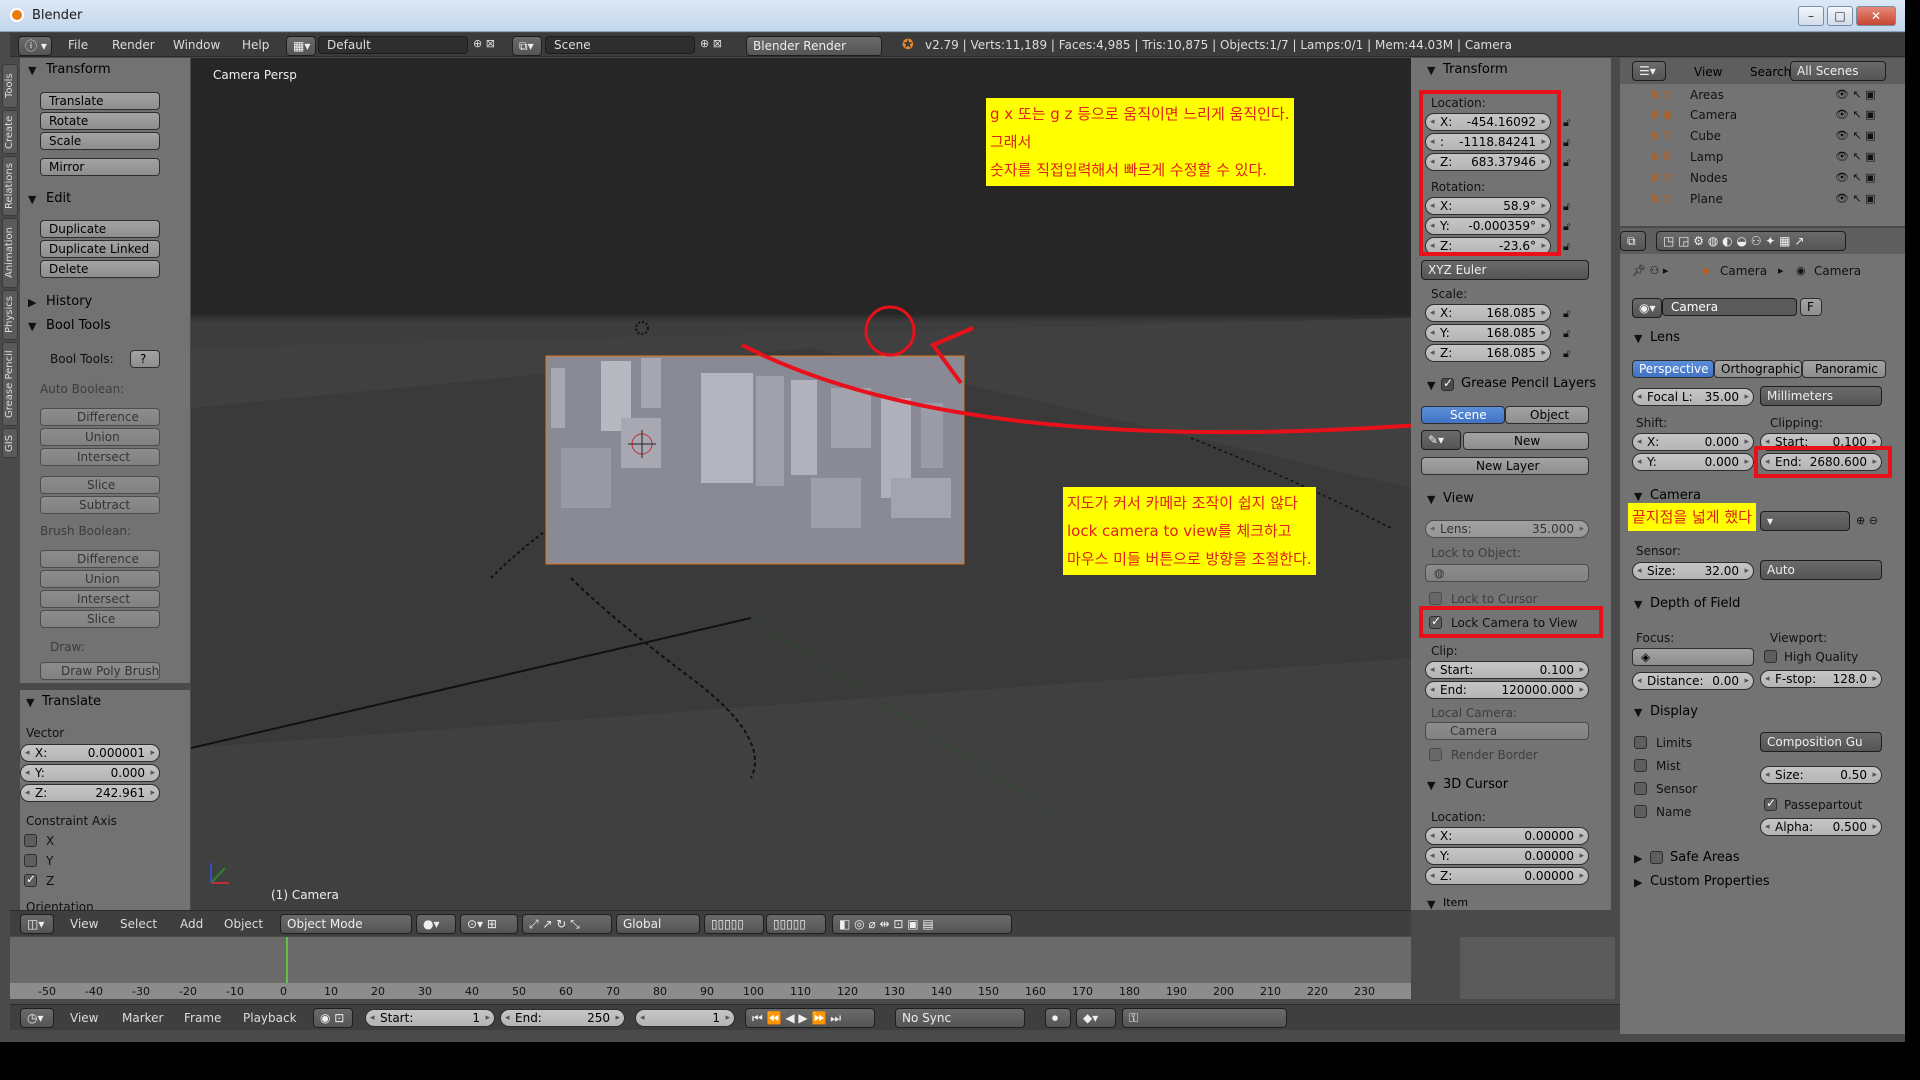 The height and width of the screenshot is (1080, 1920). What do you see at coordinates (1693, 681) in the screenshot?
I see `focus-distance-field: ◂ Distance: 0.00 ▸` at bounding box center [1693, 681].